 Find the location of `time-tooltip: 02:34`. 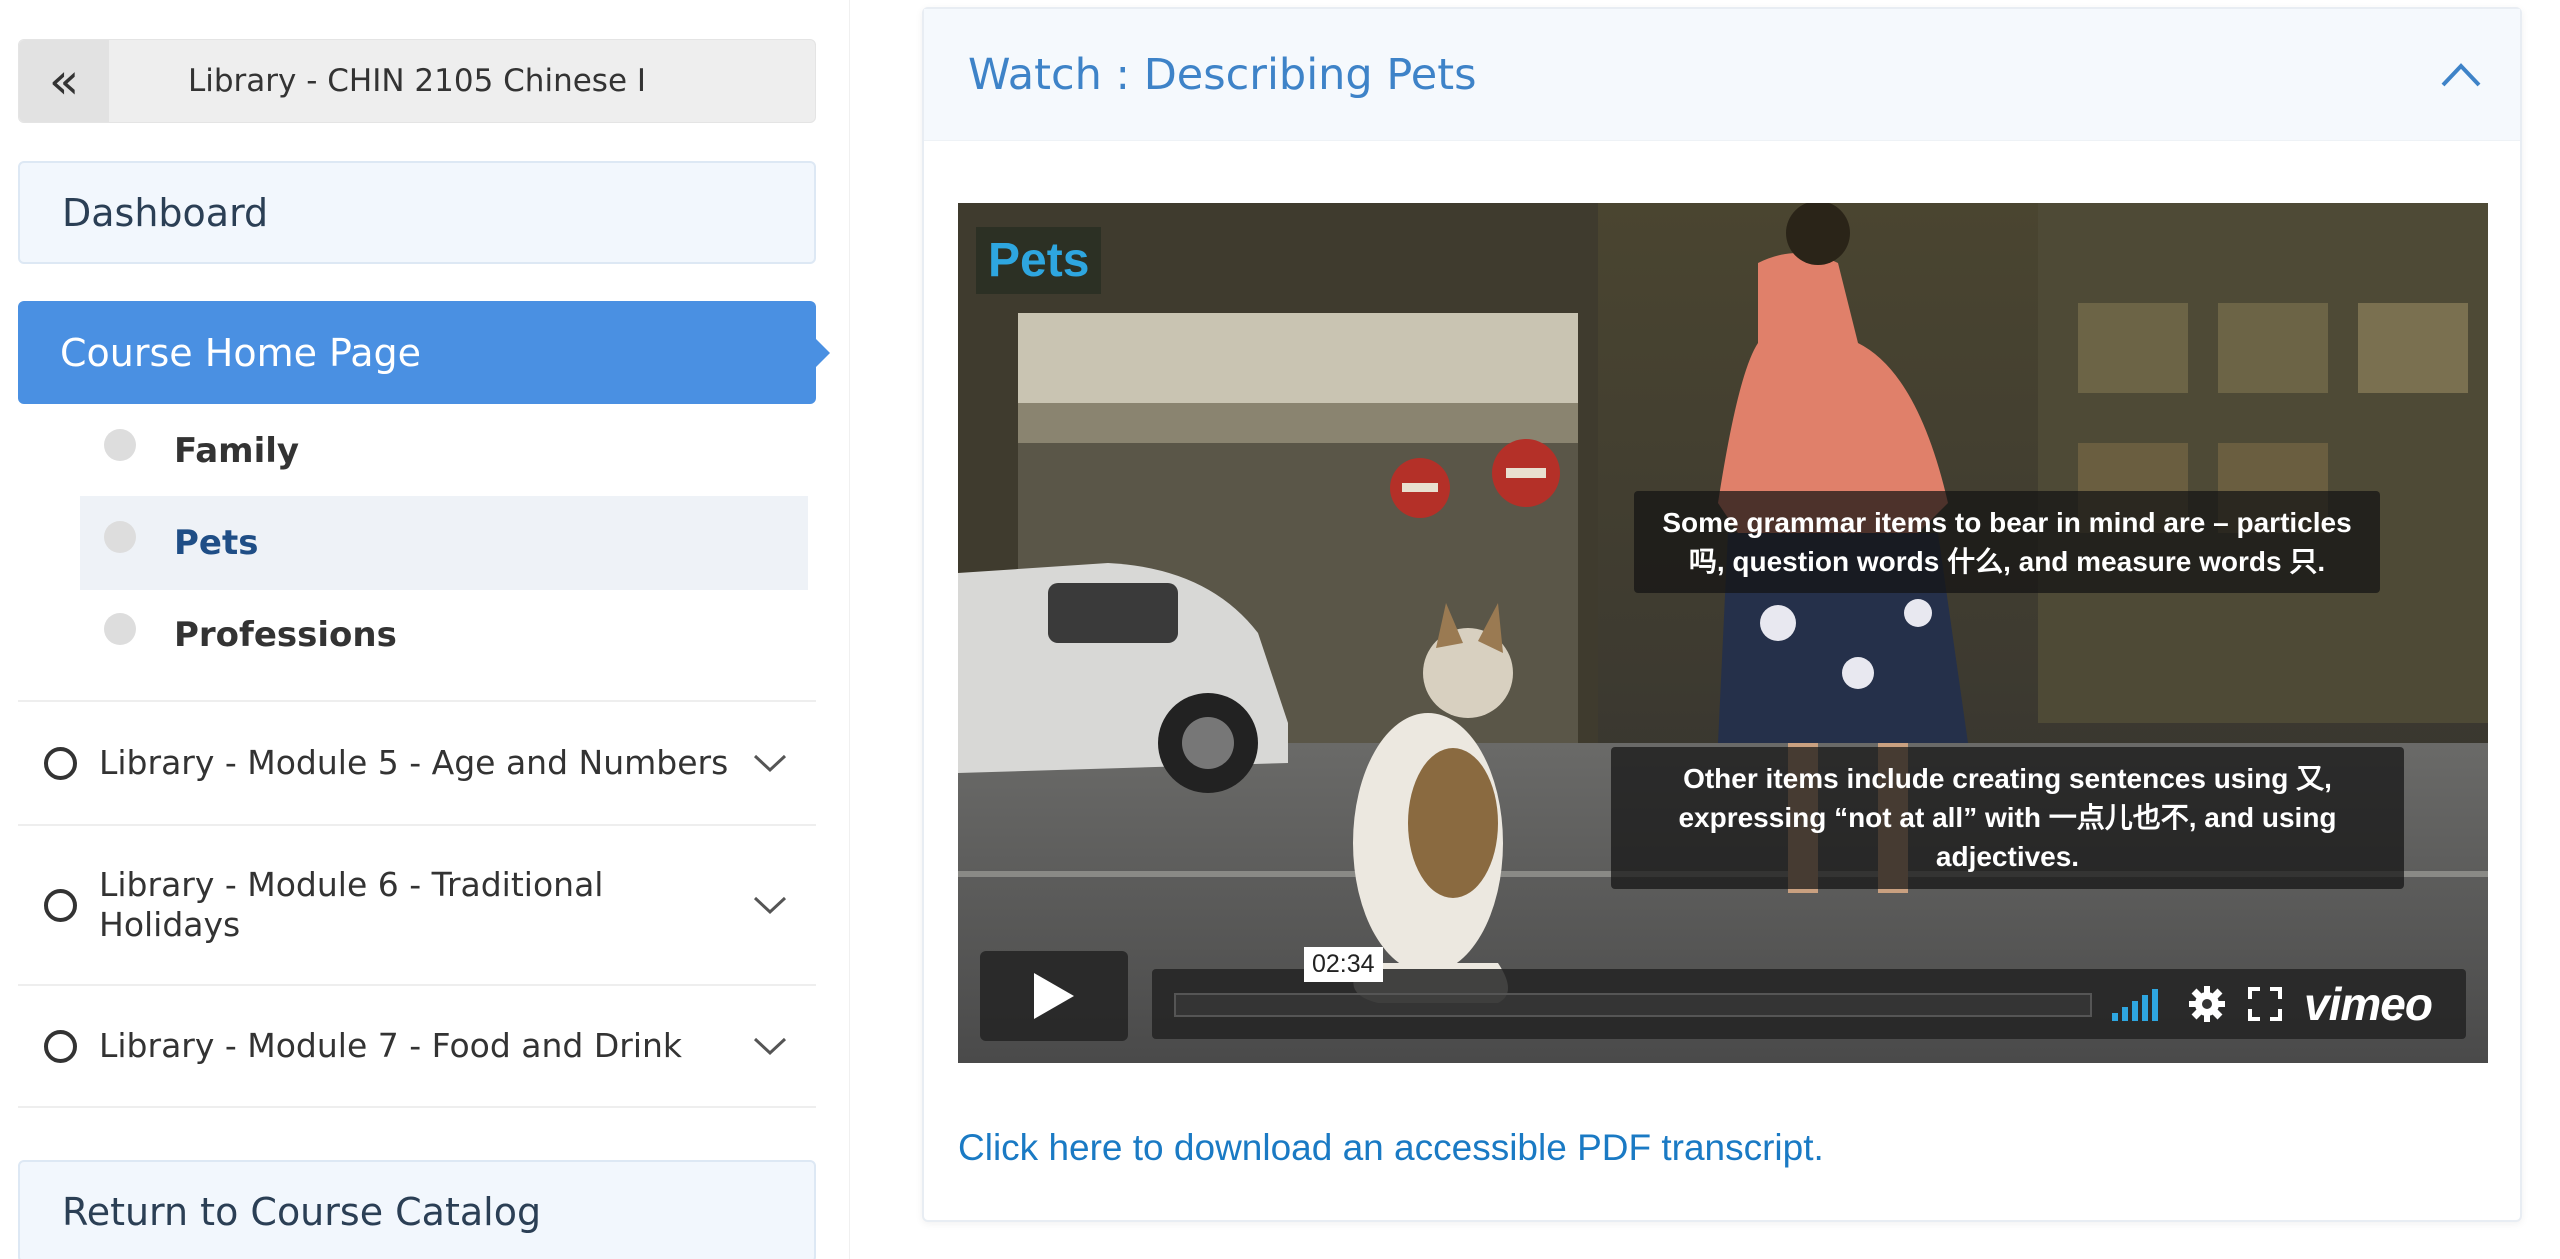

time-tooltip: 02:34 is located at coordinates (1343, 964).